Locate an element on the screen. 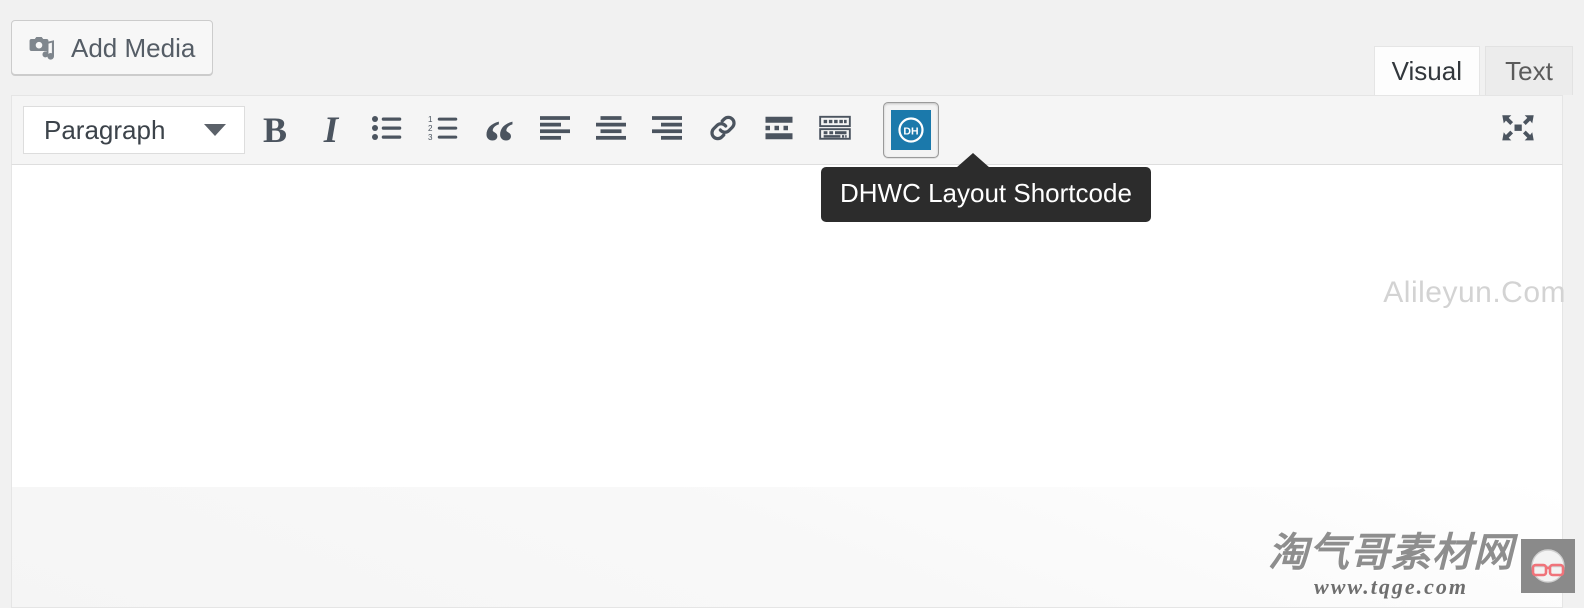 This screenshot has height=608, width=1584. svg-text: DH is located at coordinates (910, 131).